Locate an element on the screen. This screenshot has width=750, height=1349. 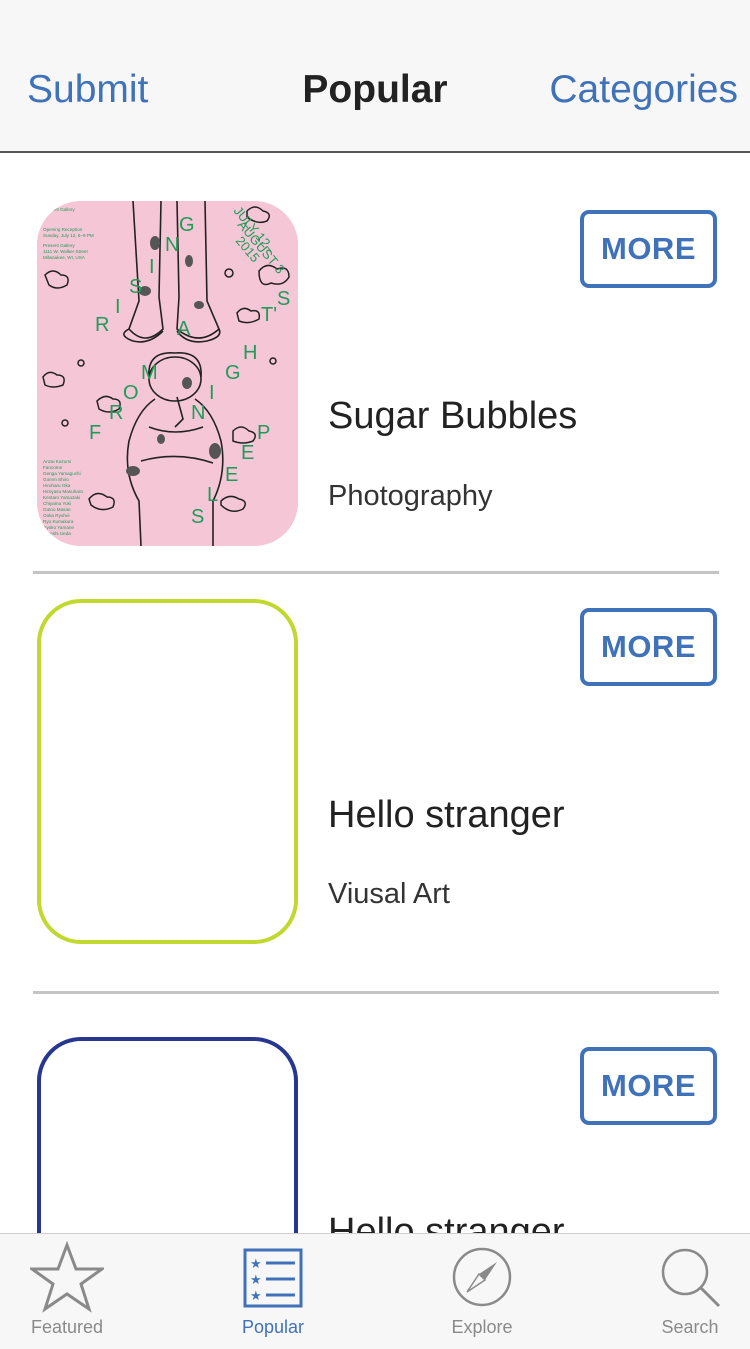
svg-text: A is located at coordinates (184, 329).